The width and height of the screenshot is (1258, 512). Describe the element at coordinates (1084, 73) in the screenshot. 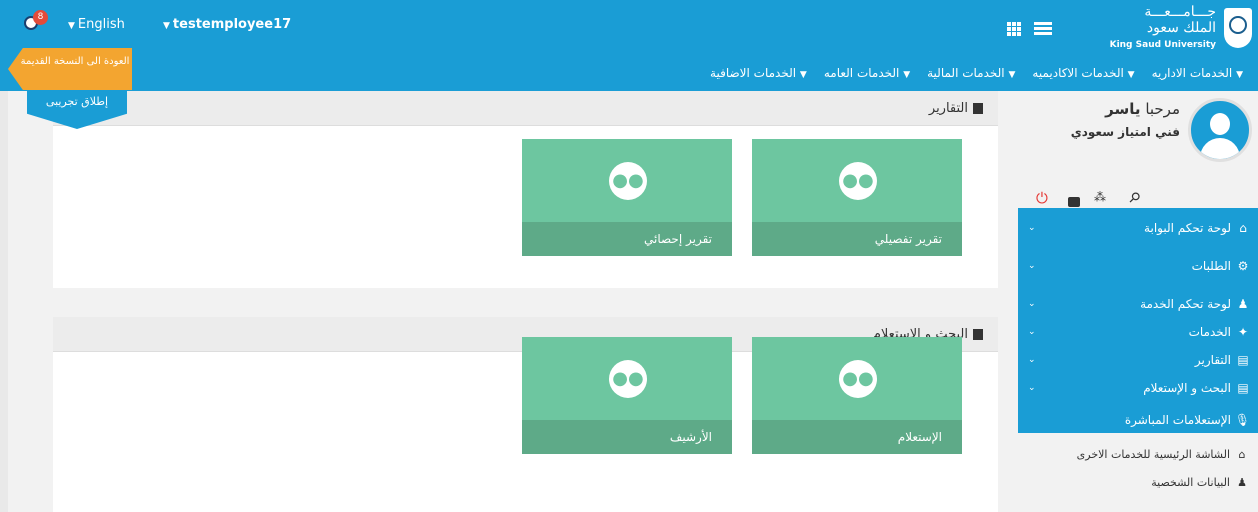

I see `nav-academic-services: الخدمات الاكاديميه ▼` at that location.